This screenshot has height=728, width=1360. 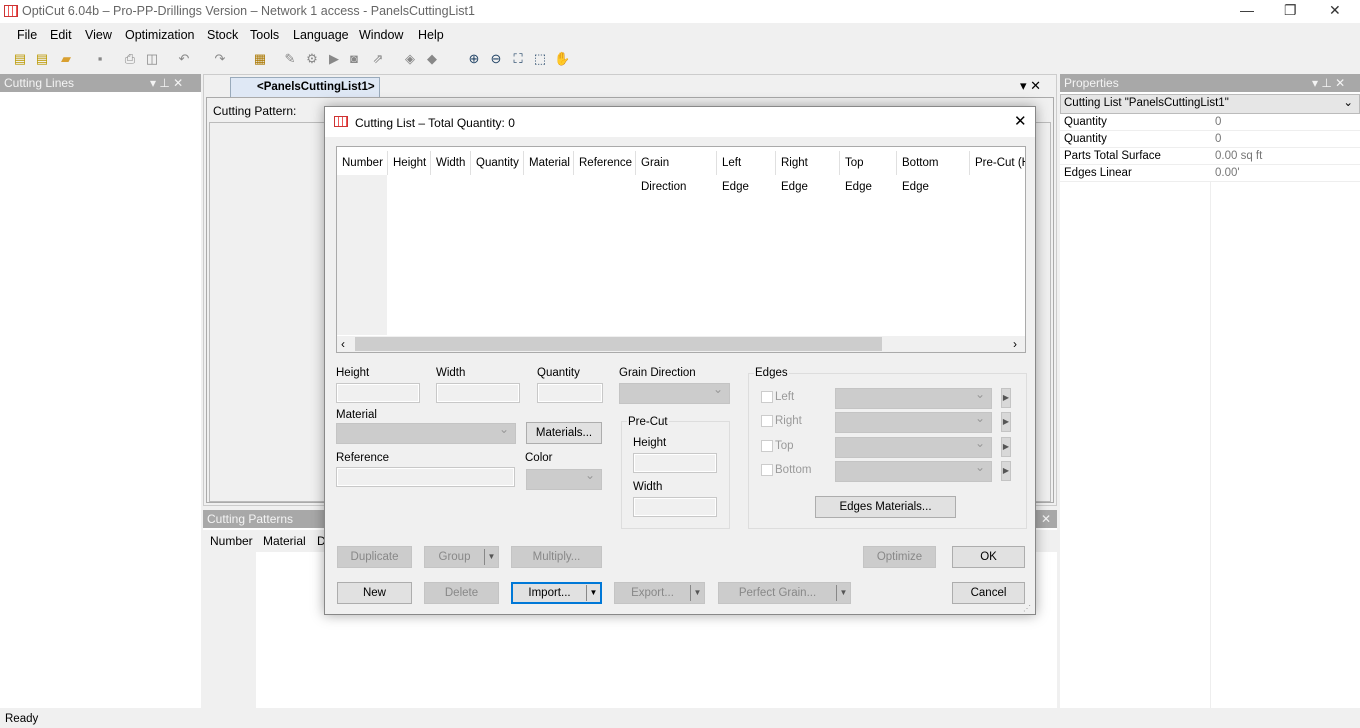 What do you see at coordinates (321, 35) in the screenshot?
I see `menu-language: Language` at bounding box center [321, 35].